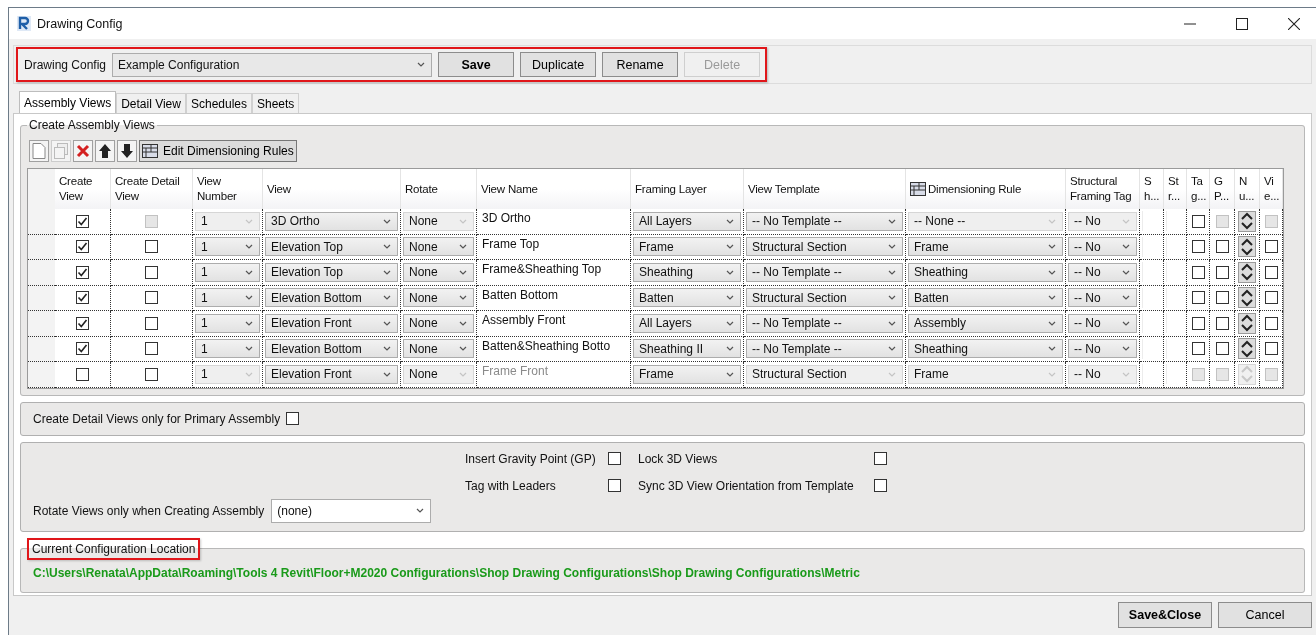 The image size is (1316, 635). I want to click on dialog-button: Cancel, so click(1265, 614).